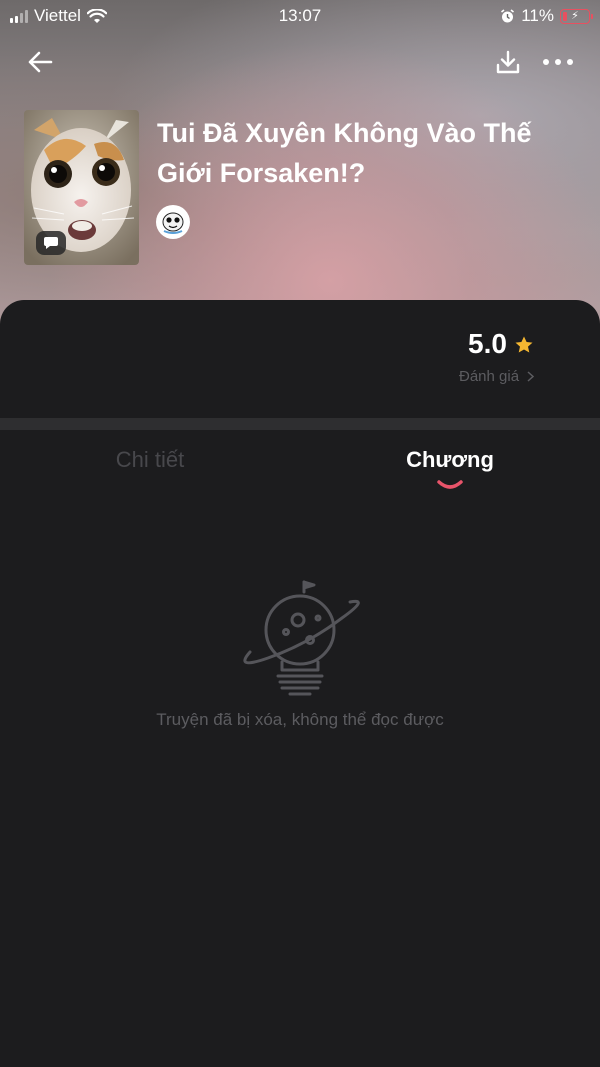  I want to click on tab-details: Chi tiết, so click(150, 460).